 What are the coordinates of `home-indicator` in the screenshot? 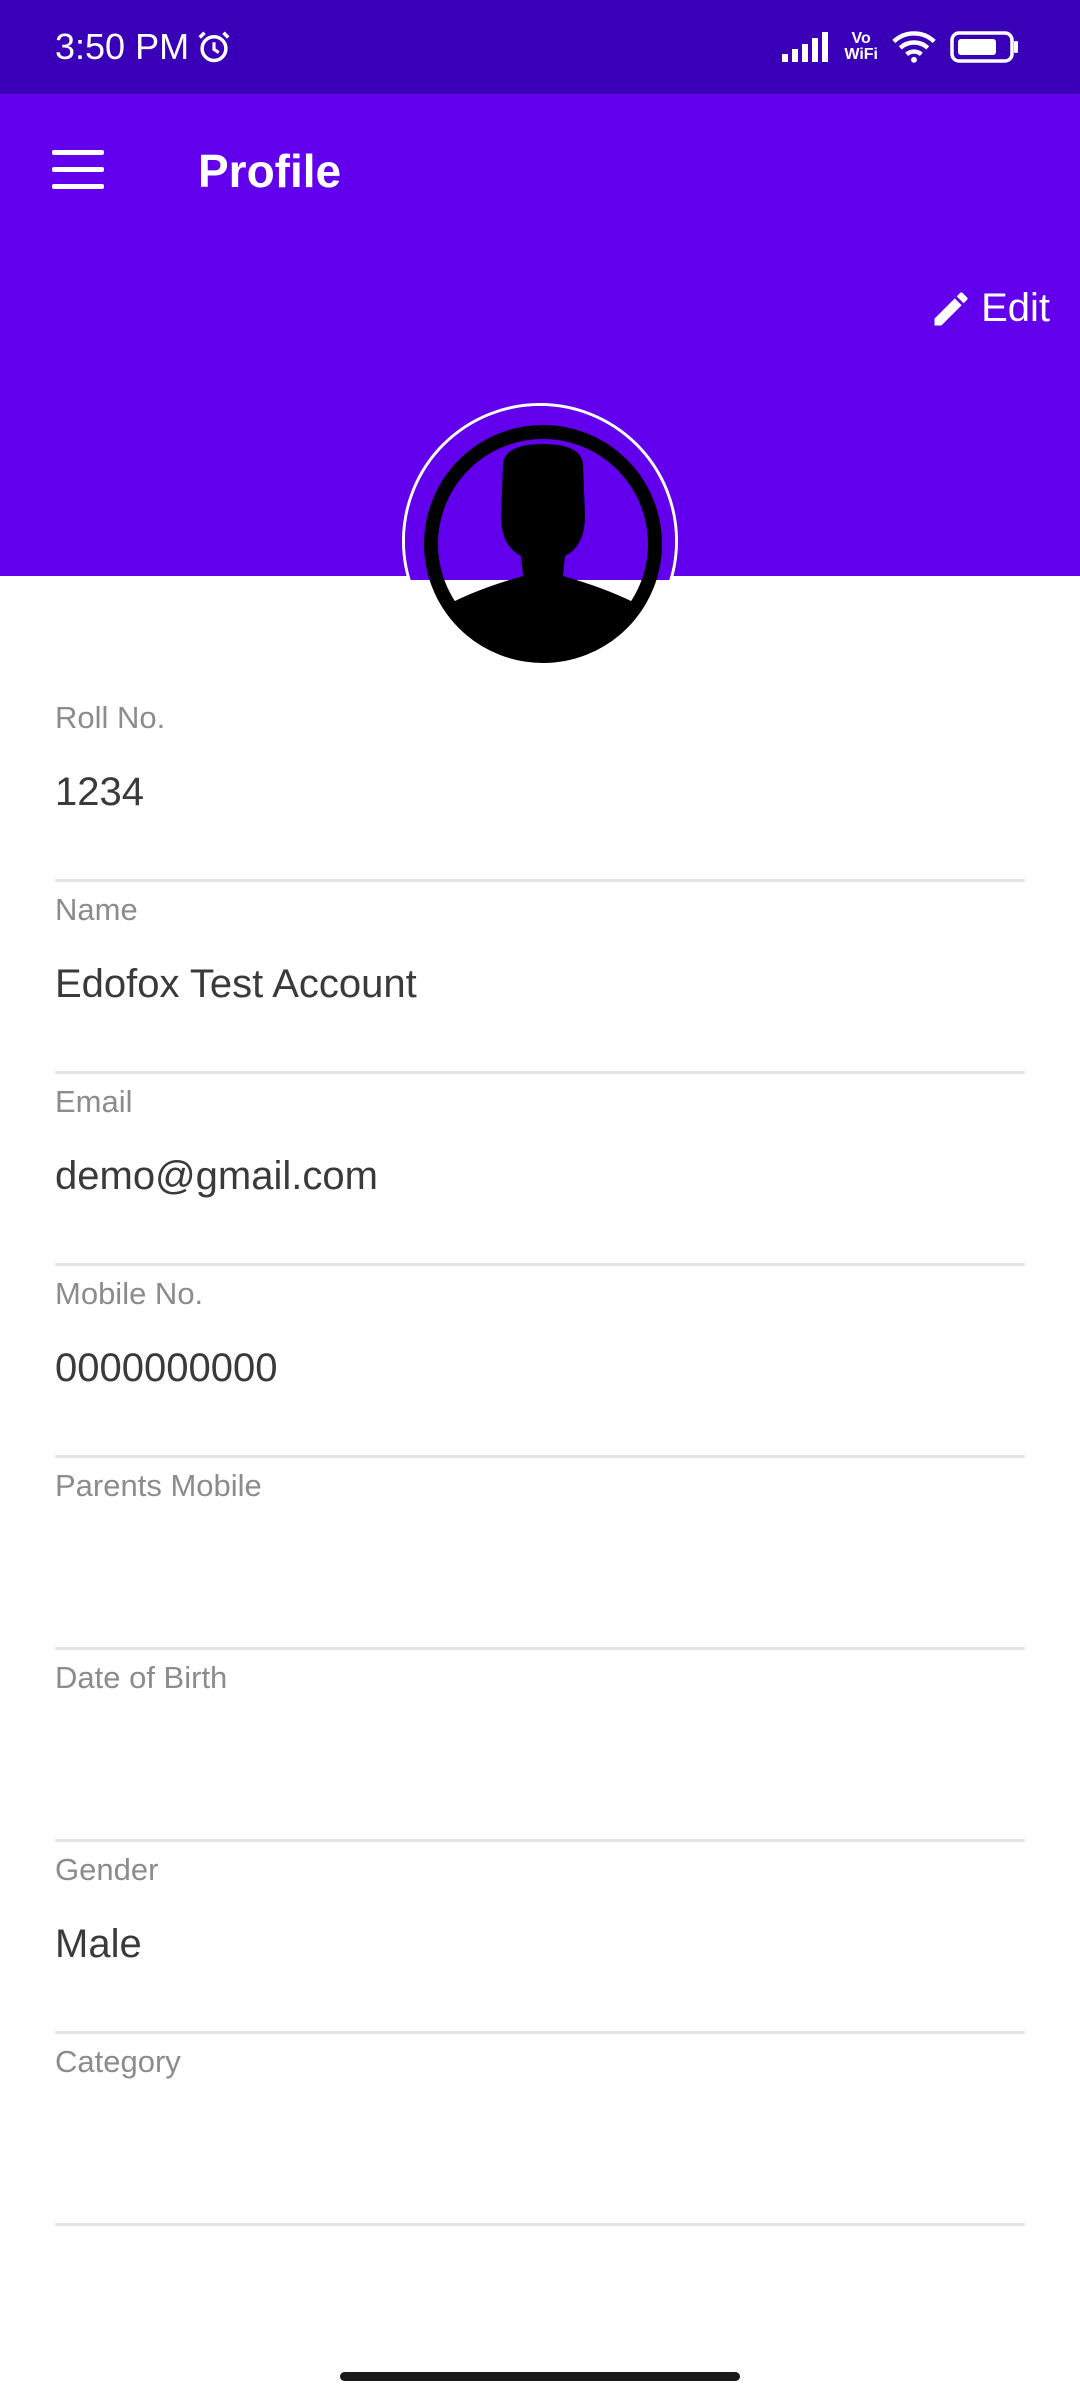 It's located at (540, 2376).